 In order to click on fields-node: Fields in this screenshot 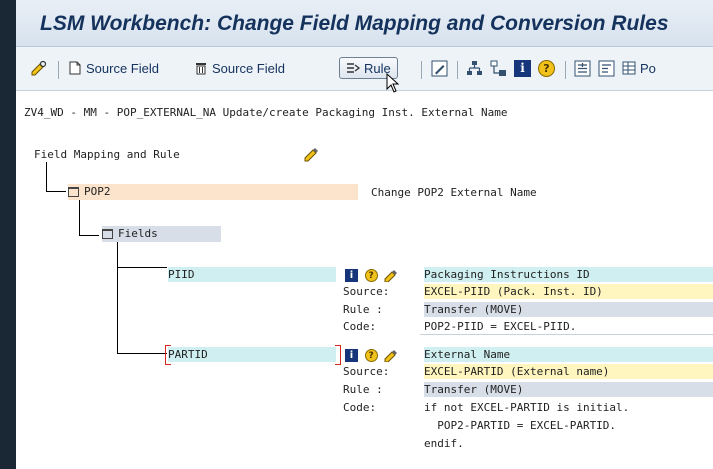, I will do `click(161, 234)`.